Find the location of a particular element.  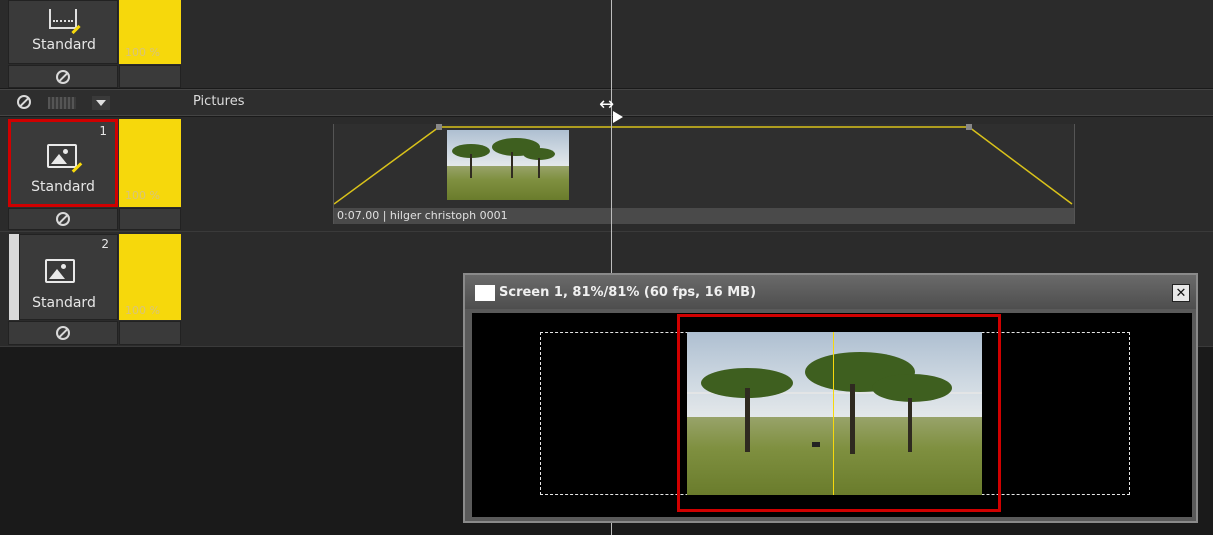

mouse-pointer-icon is located at coordinates (618, 117).